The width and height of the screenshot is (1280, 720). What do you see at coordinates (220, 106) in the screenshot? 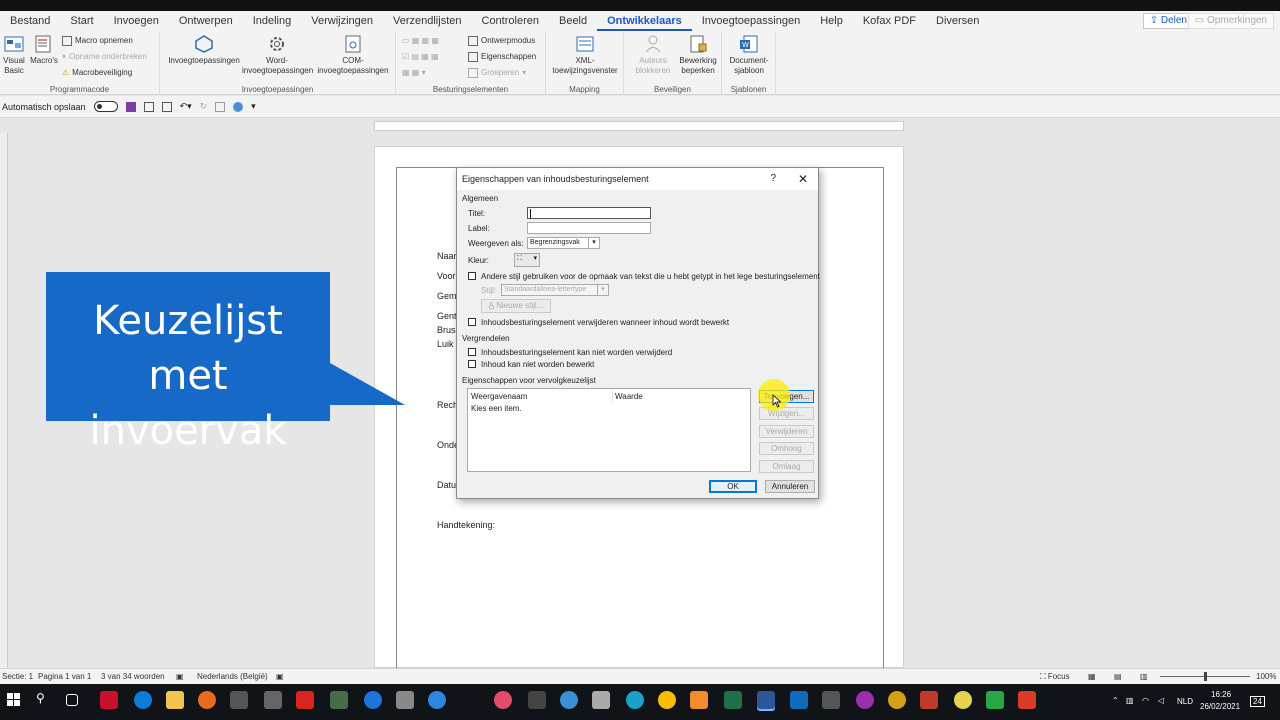
I see `print-icon` at bounding box center [220, 106].